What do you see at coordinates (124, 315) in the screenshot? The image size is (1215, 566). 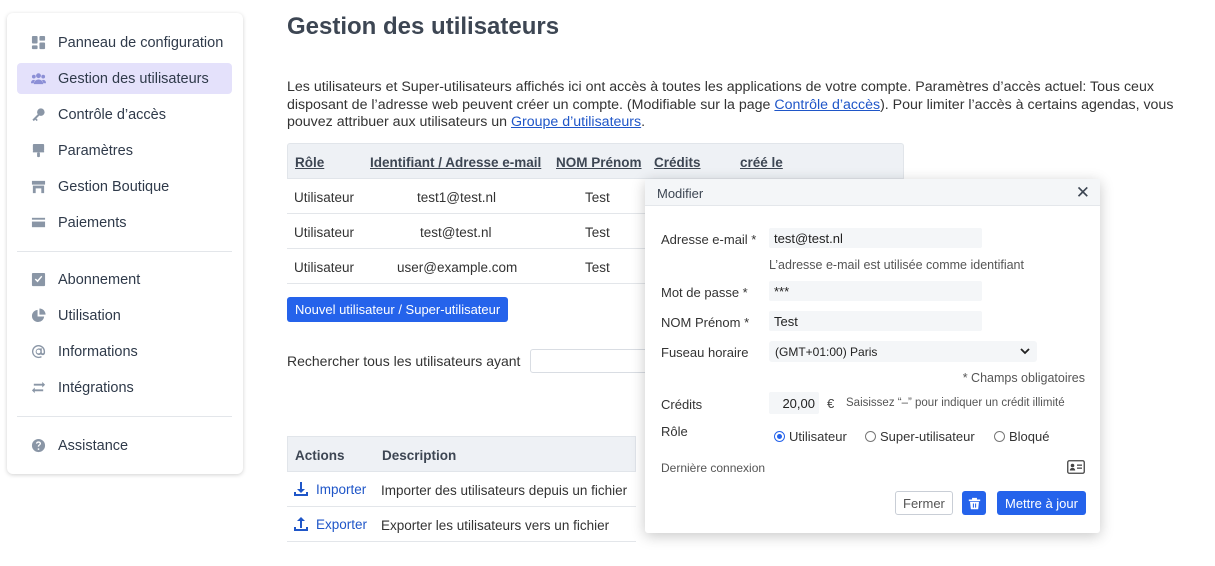 I see `sidebar-item-usage: Utilisation` at bounding box center [124, 315].